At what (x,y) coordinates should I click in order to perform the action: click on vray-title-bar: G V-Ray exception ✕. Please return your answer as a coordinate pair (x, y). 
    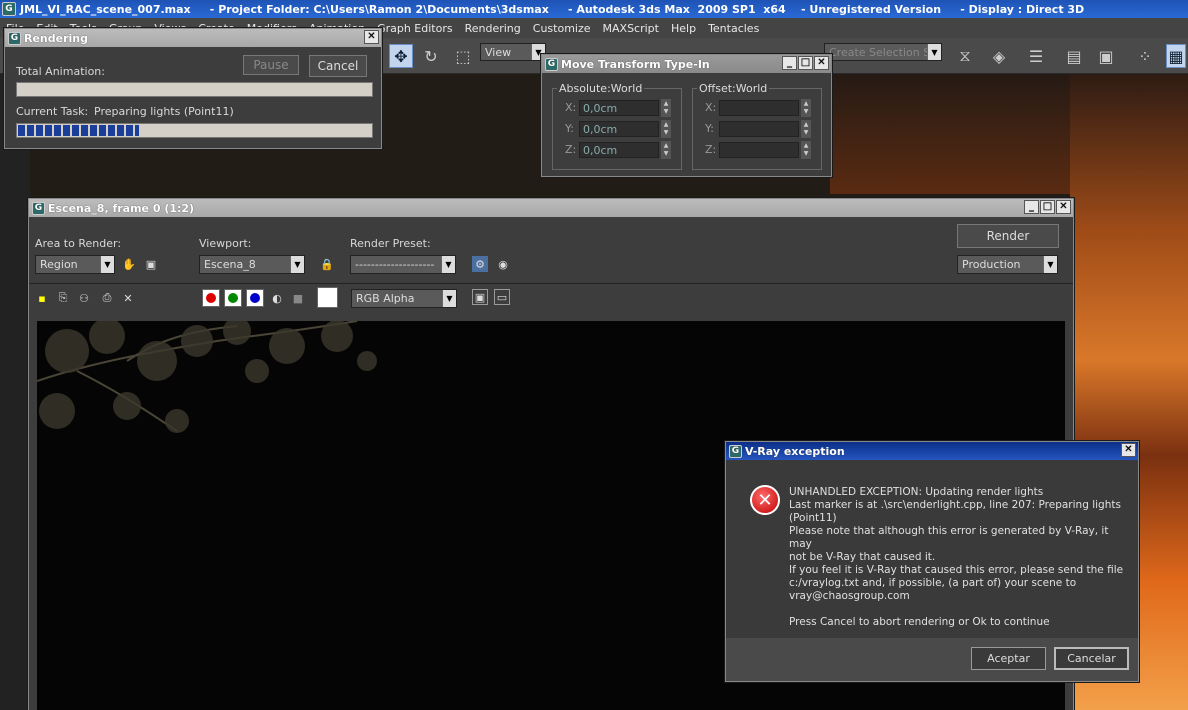
    Looking at the image, I should click on (932, 451).